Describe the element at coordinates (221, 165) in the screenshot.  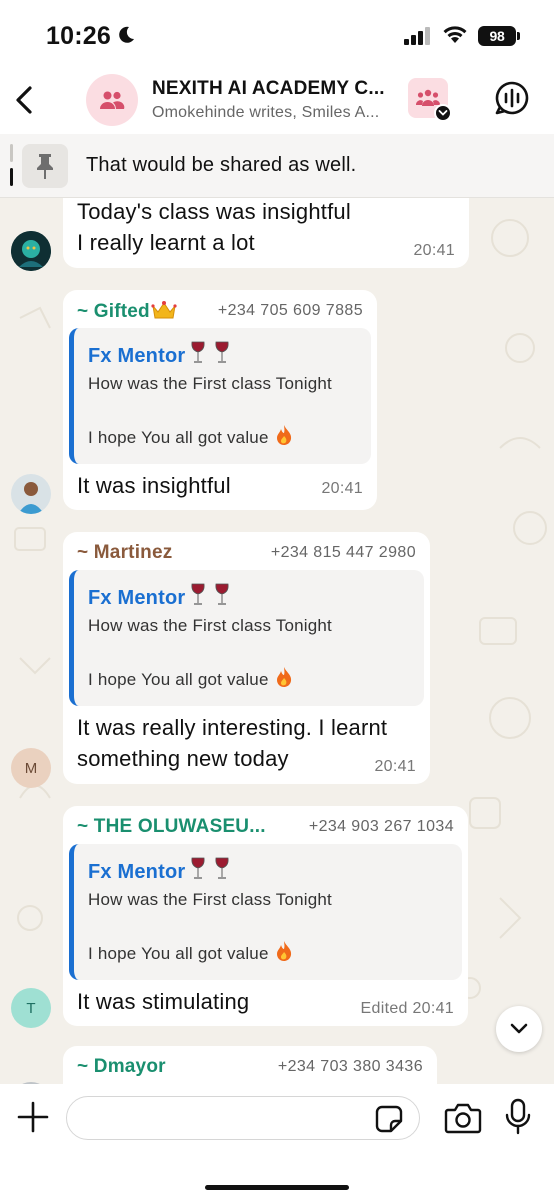
I see `pinned-message-text: That would be shared as well.` at that location.